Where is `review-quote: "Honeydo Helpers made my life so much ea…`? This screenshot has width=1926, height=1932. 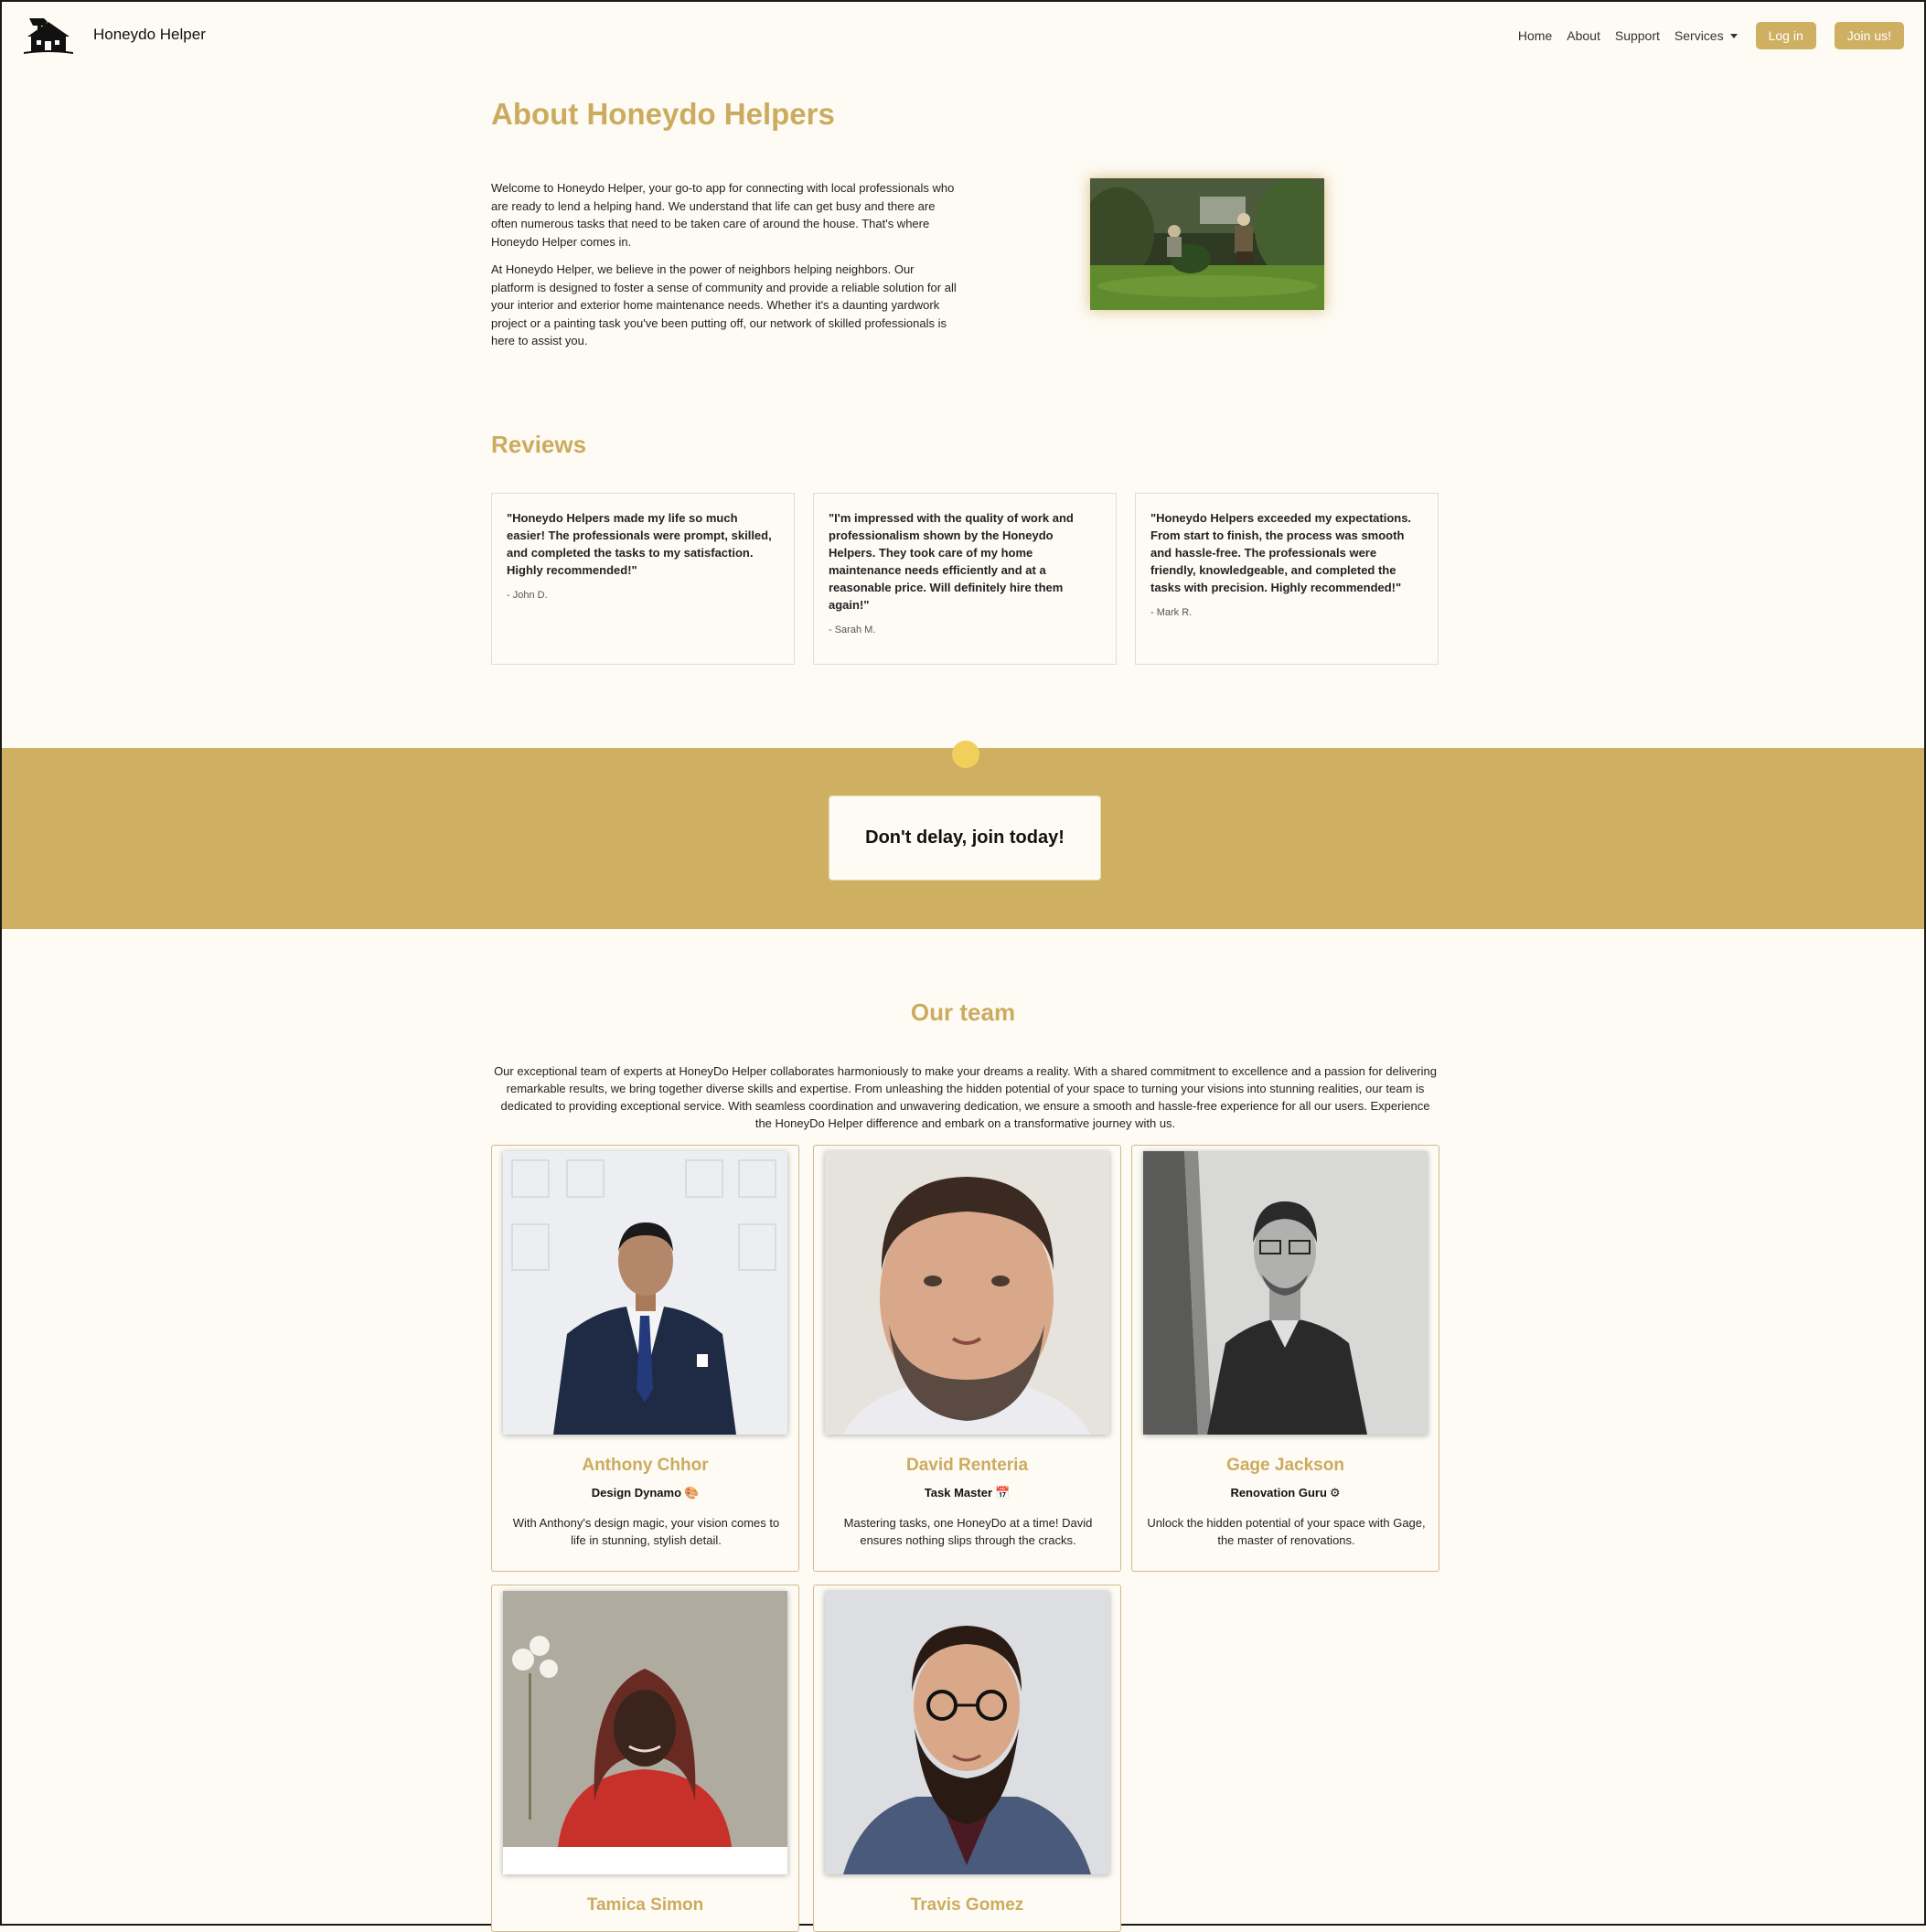
review-quote: "Honeydo Helpers made my life so much ea… is located at coordinates (639, 544).